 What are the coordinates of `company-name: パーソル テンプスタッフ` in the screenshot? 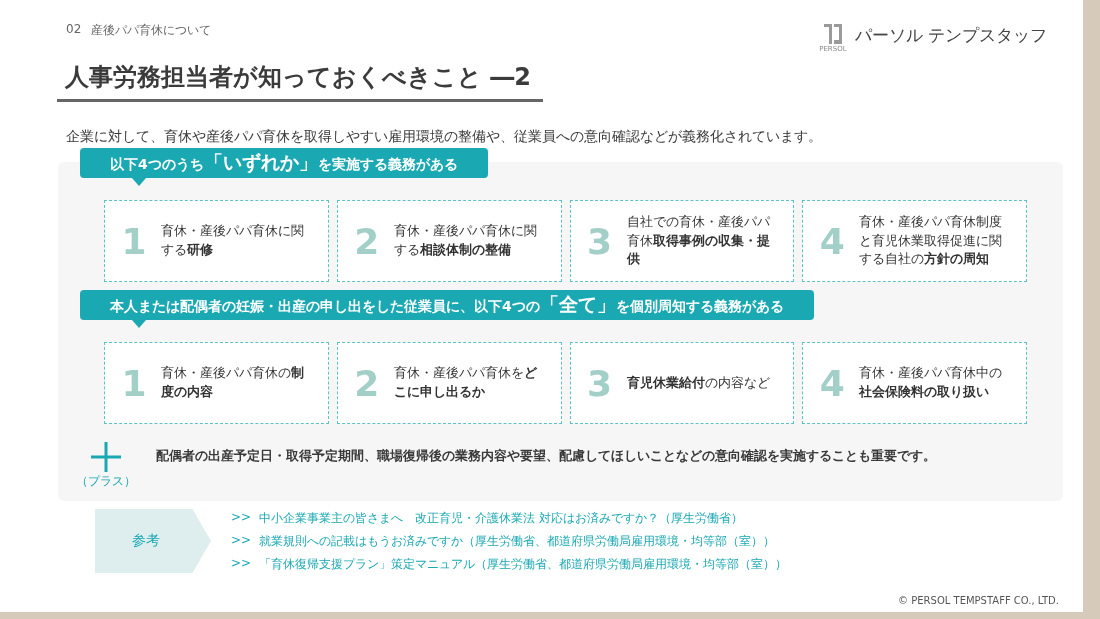 It's located at (950, 35).